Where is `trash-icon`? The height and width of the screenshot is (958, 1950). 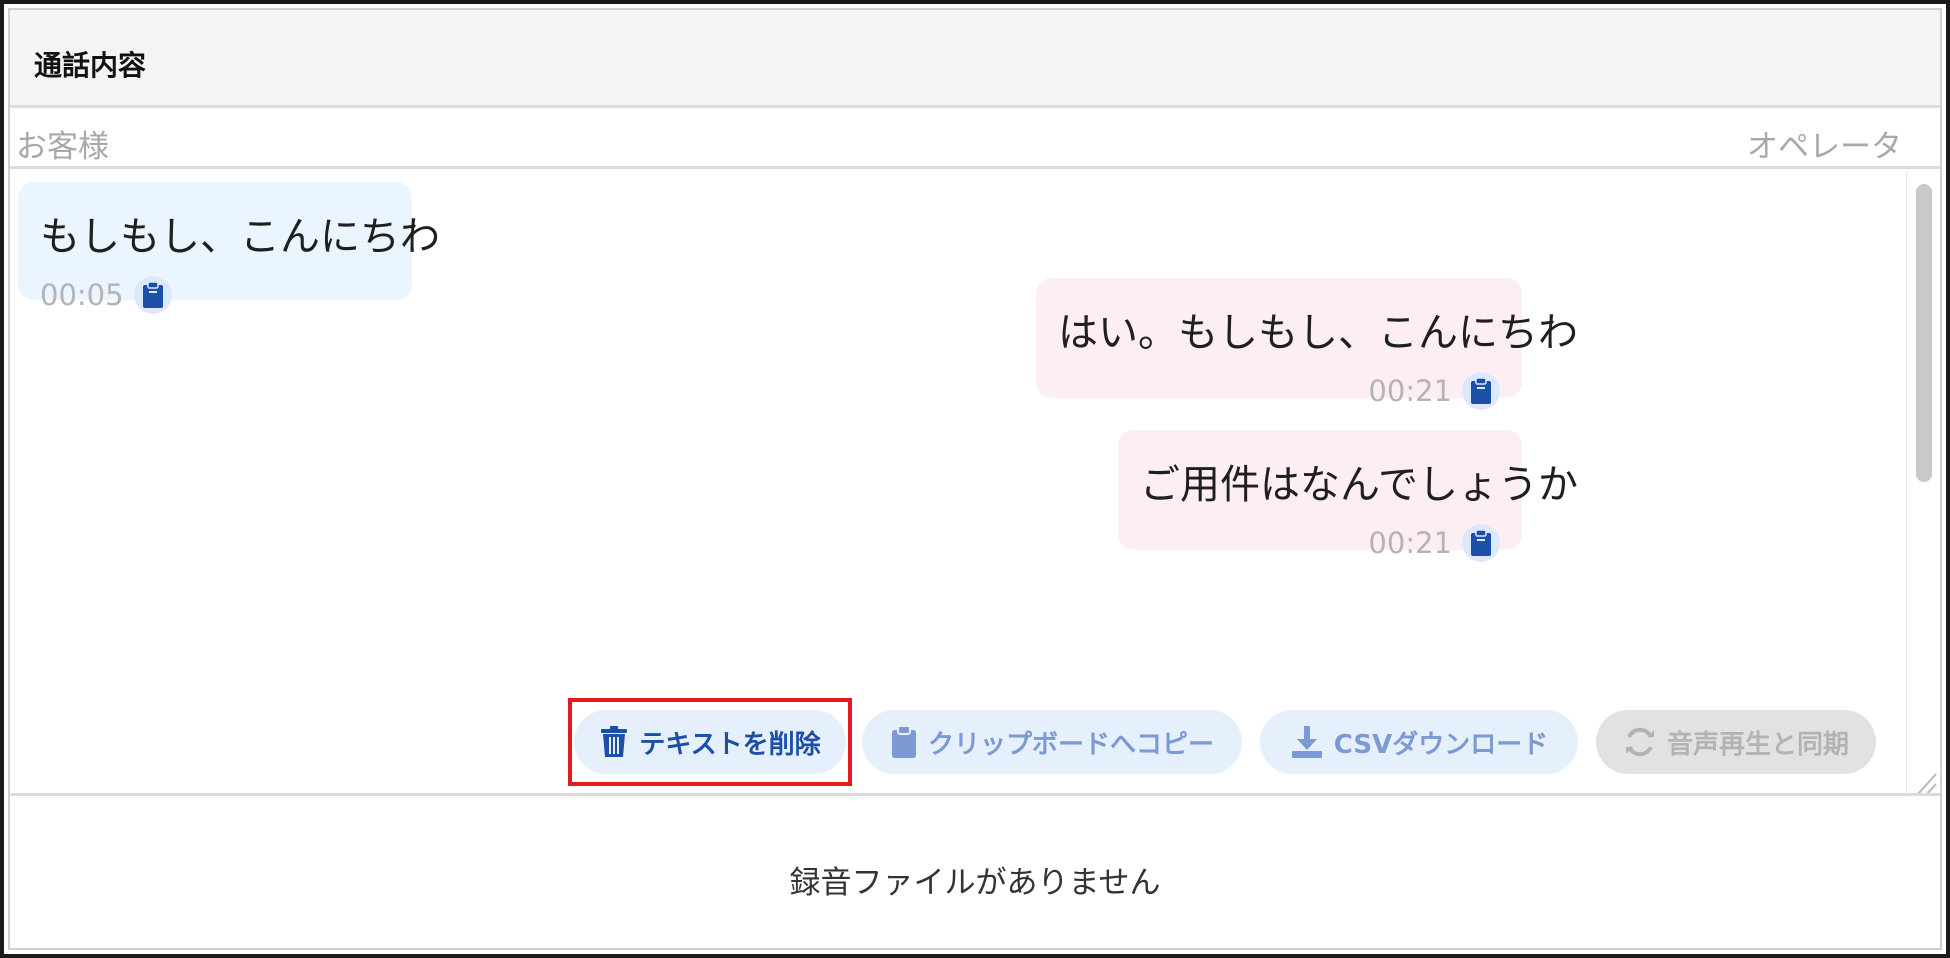 trash-icon is located at coordinates (614, 741).